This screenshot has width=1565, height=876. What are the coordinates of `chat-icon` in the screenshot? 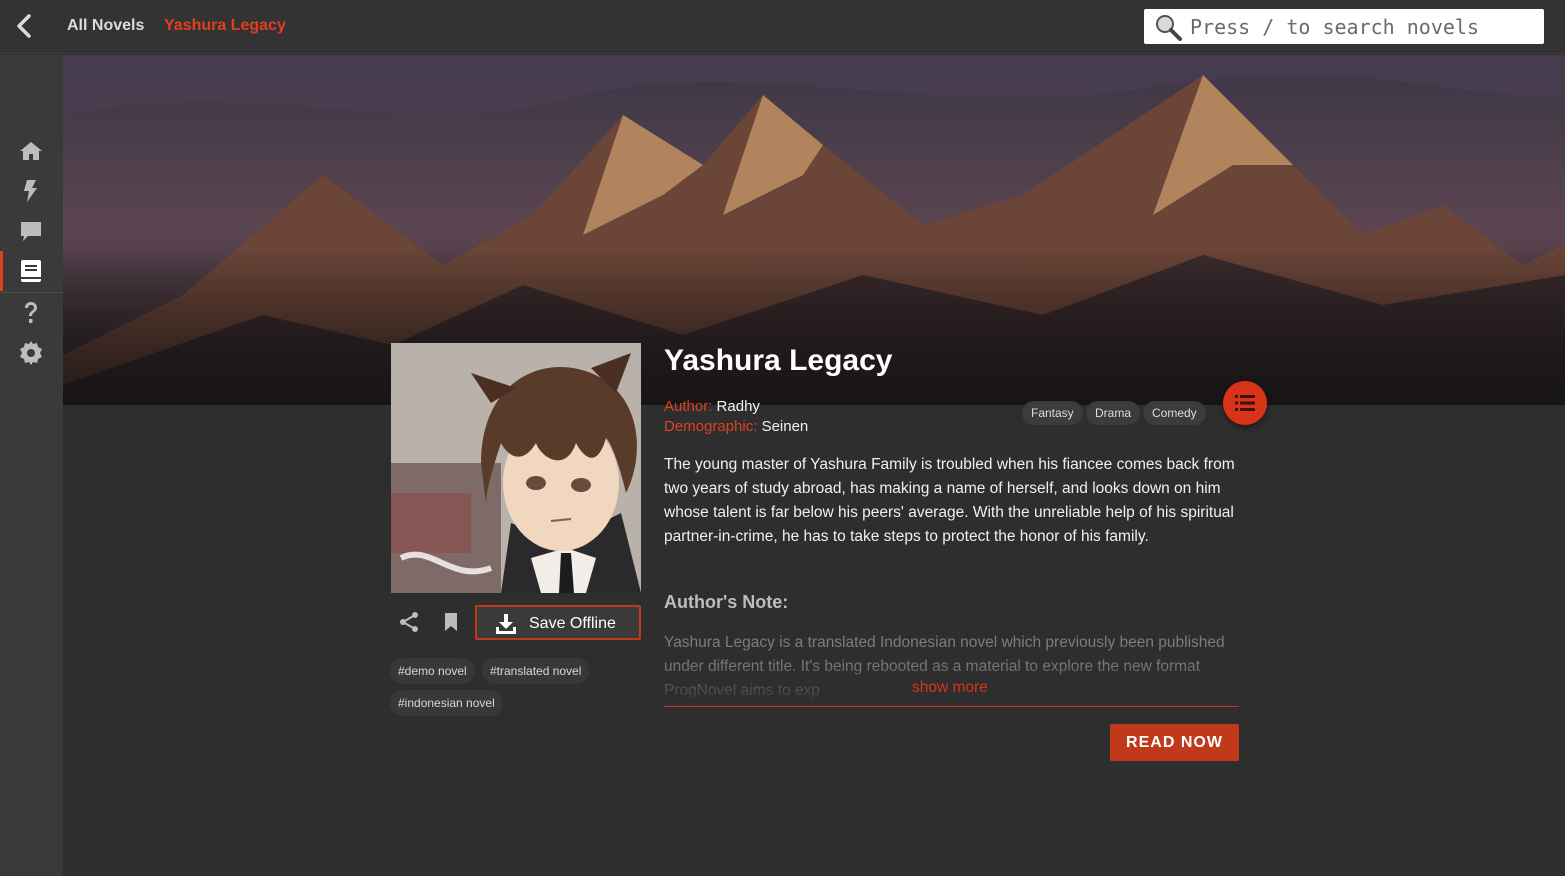 It's located at (31, 231).